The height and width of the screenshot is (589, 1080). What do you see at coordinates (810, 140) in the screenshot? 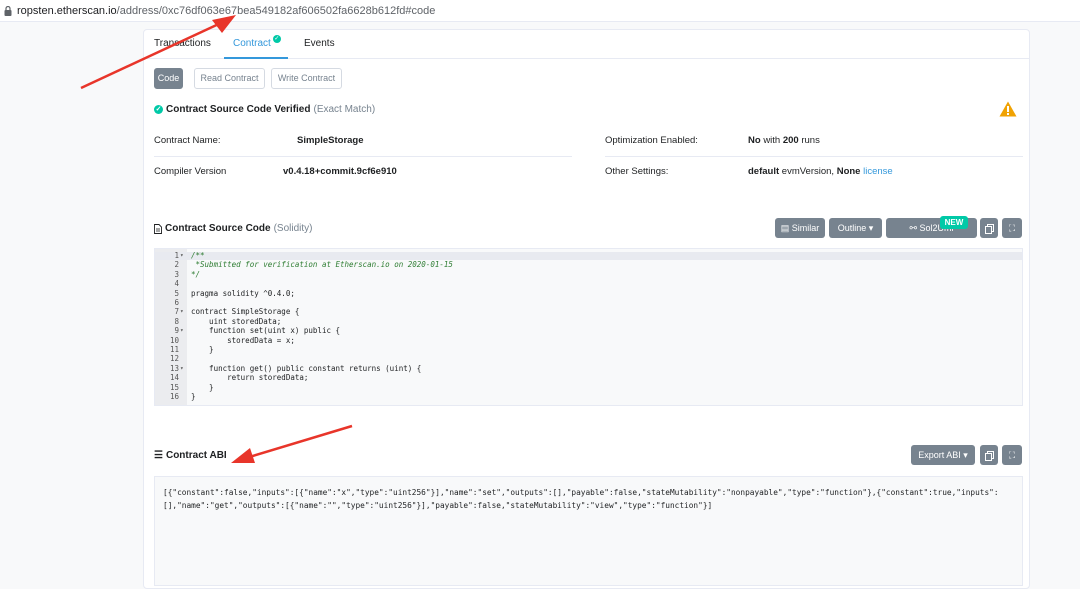
I see `optimization-runs-word: runs` at bounding box center [810, 140].